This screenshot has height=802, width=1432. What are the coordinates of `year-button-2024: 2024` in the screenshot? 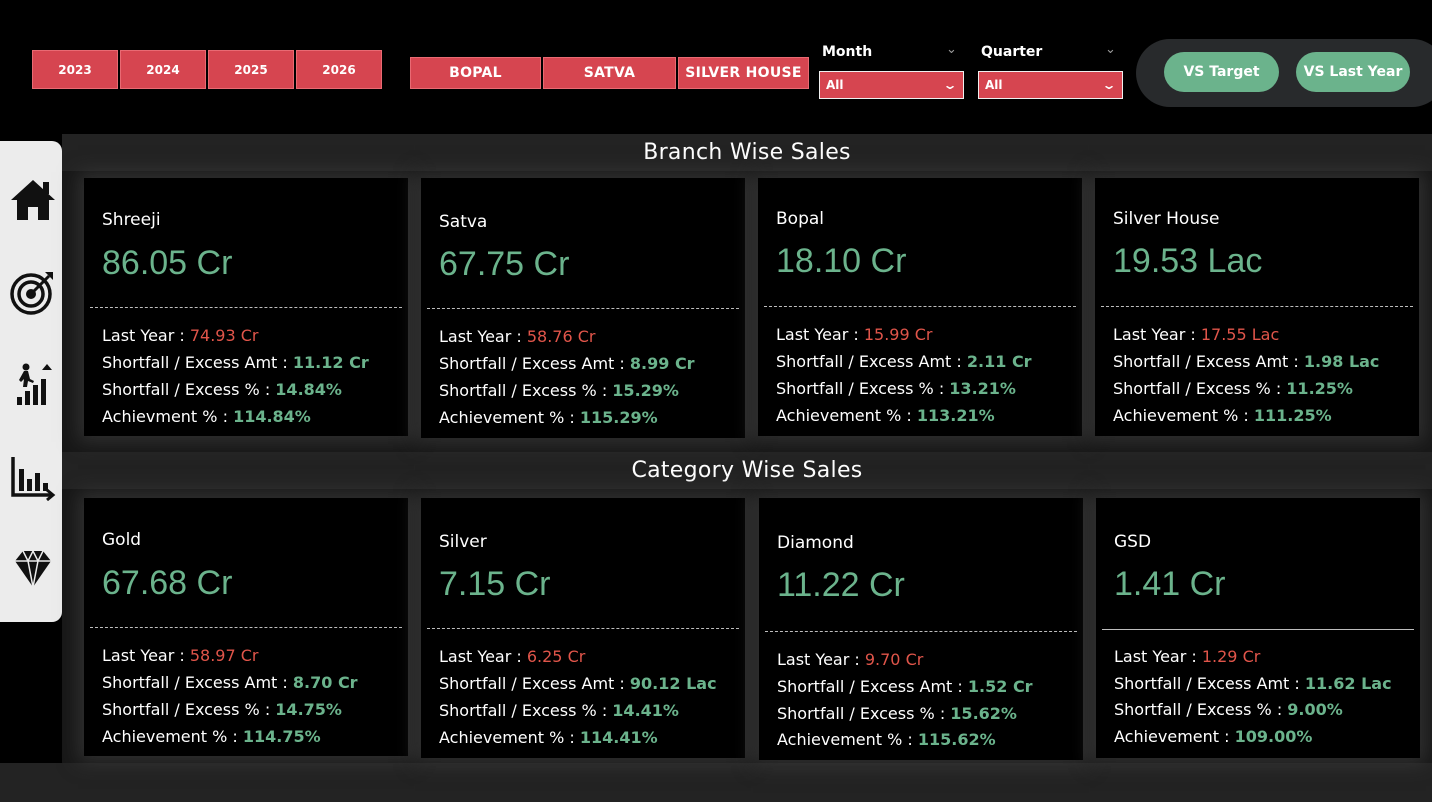 It's located at (163, 69).